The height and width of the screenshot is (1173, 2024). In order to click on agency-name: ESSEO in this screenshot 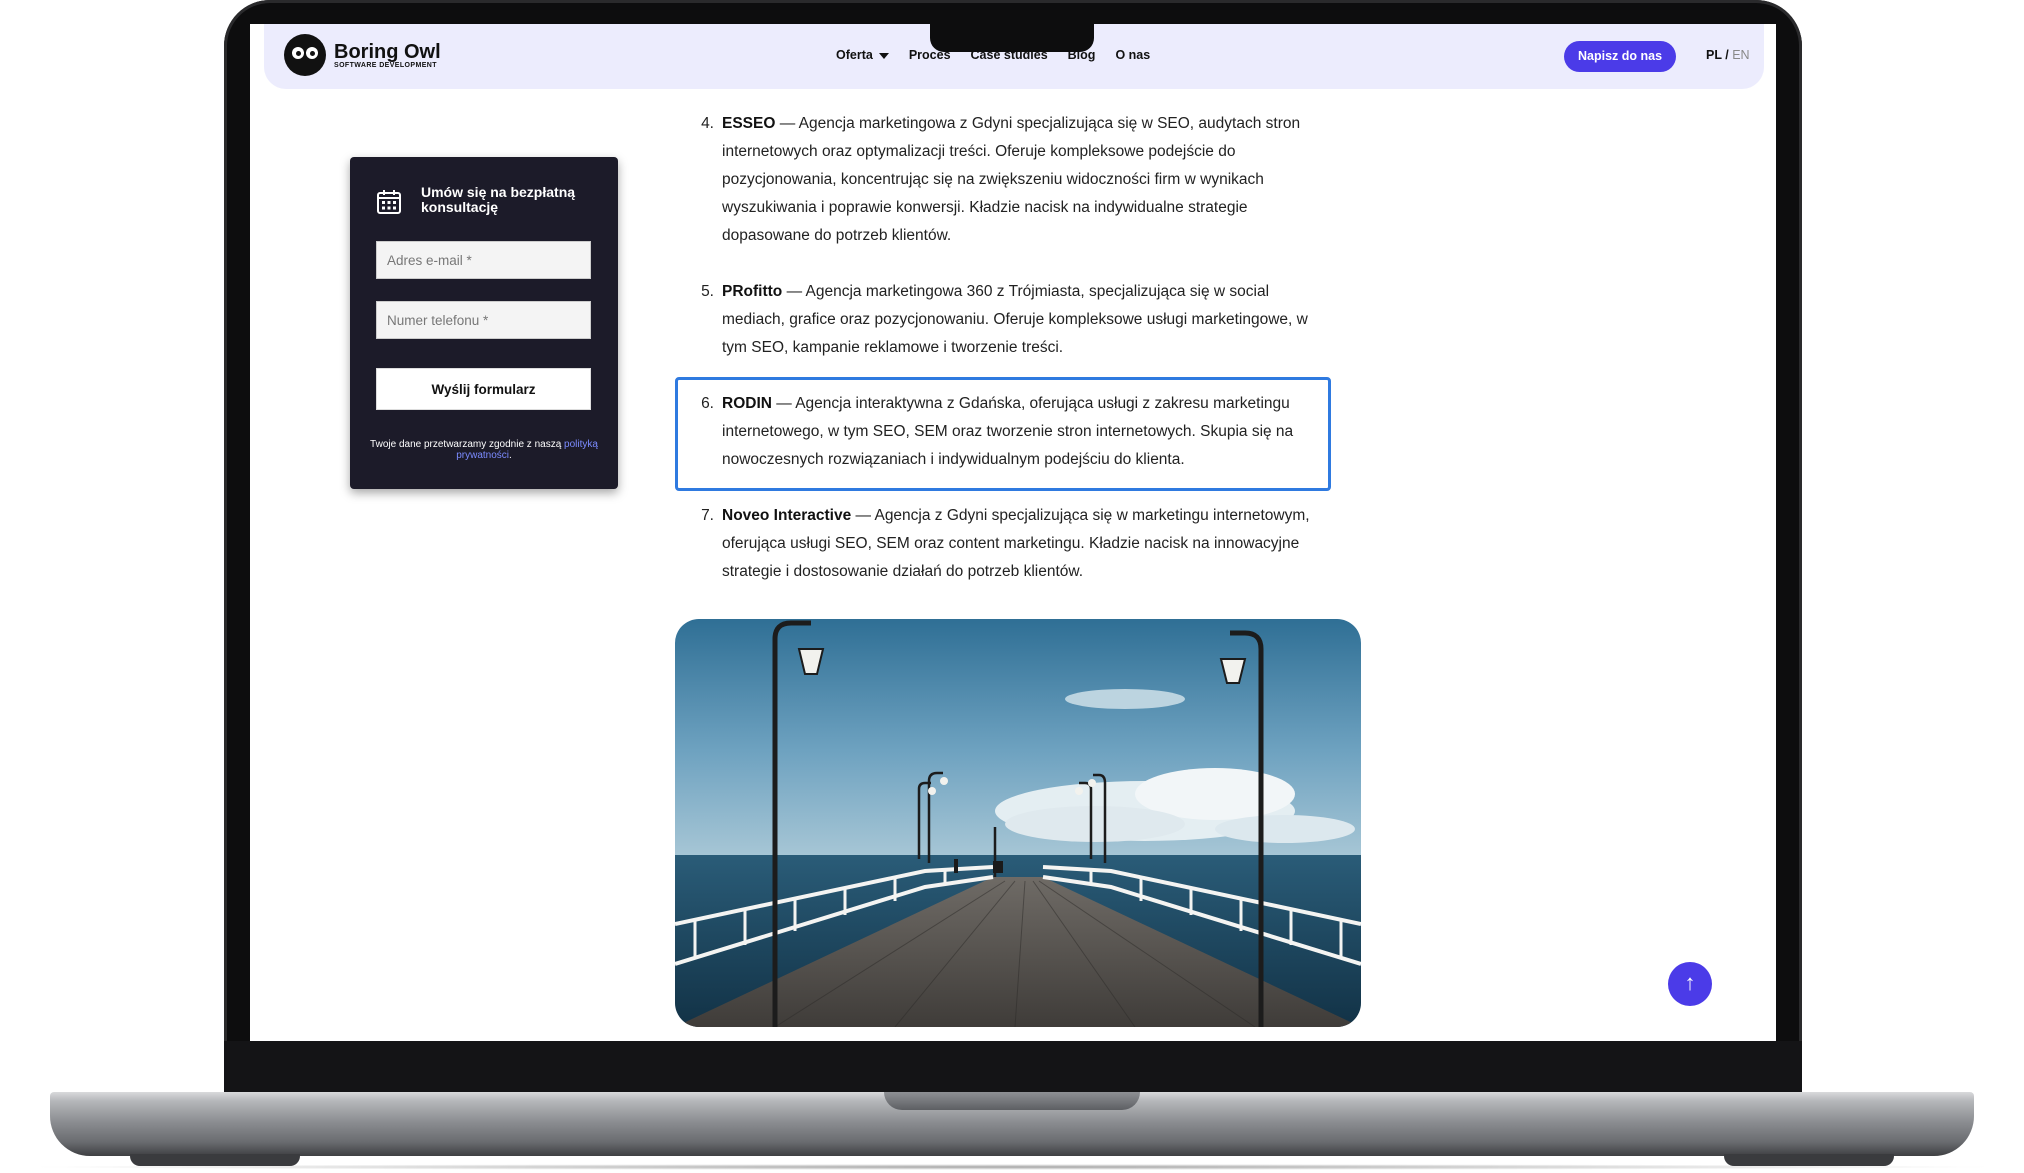, I will do `click(749, 123)`.